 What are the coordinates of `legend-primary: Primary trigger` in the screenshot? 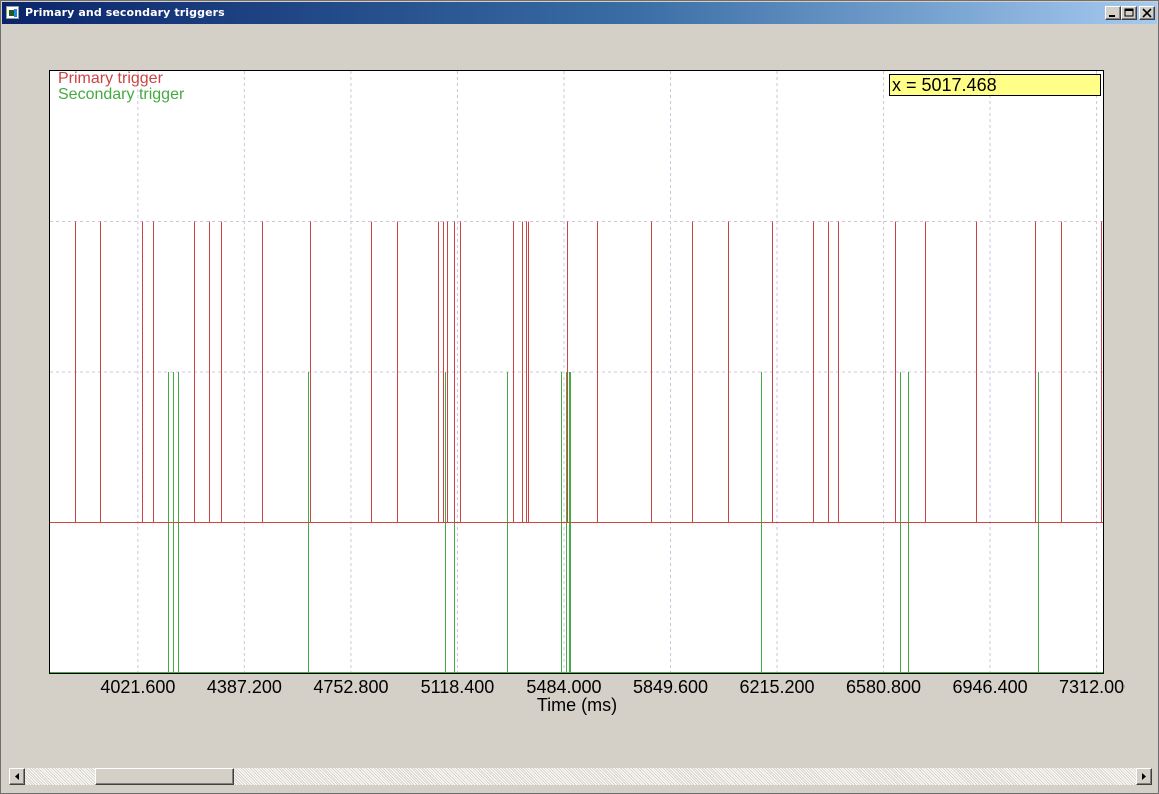 It's located at (110, 78).